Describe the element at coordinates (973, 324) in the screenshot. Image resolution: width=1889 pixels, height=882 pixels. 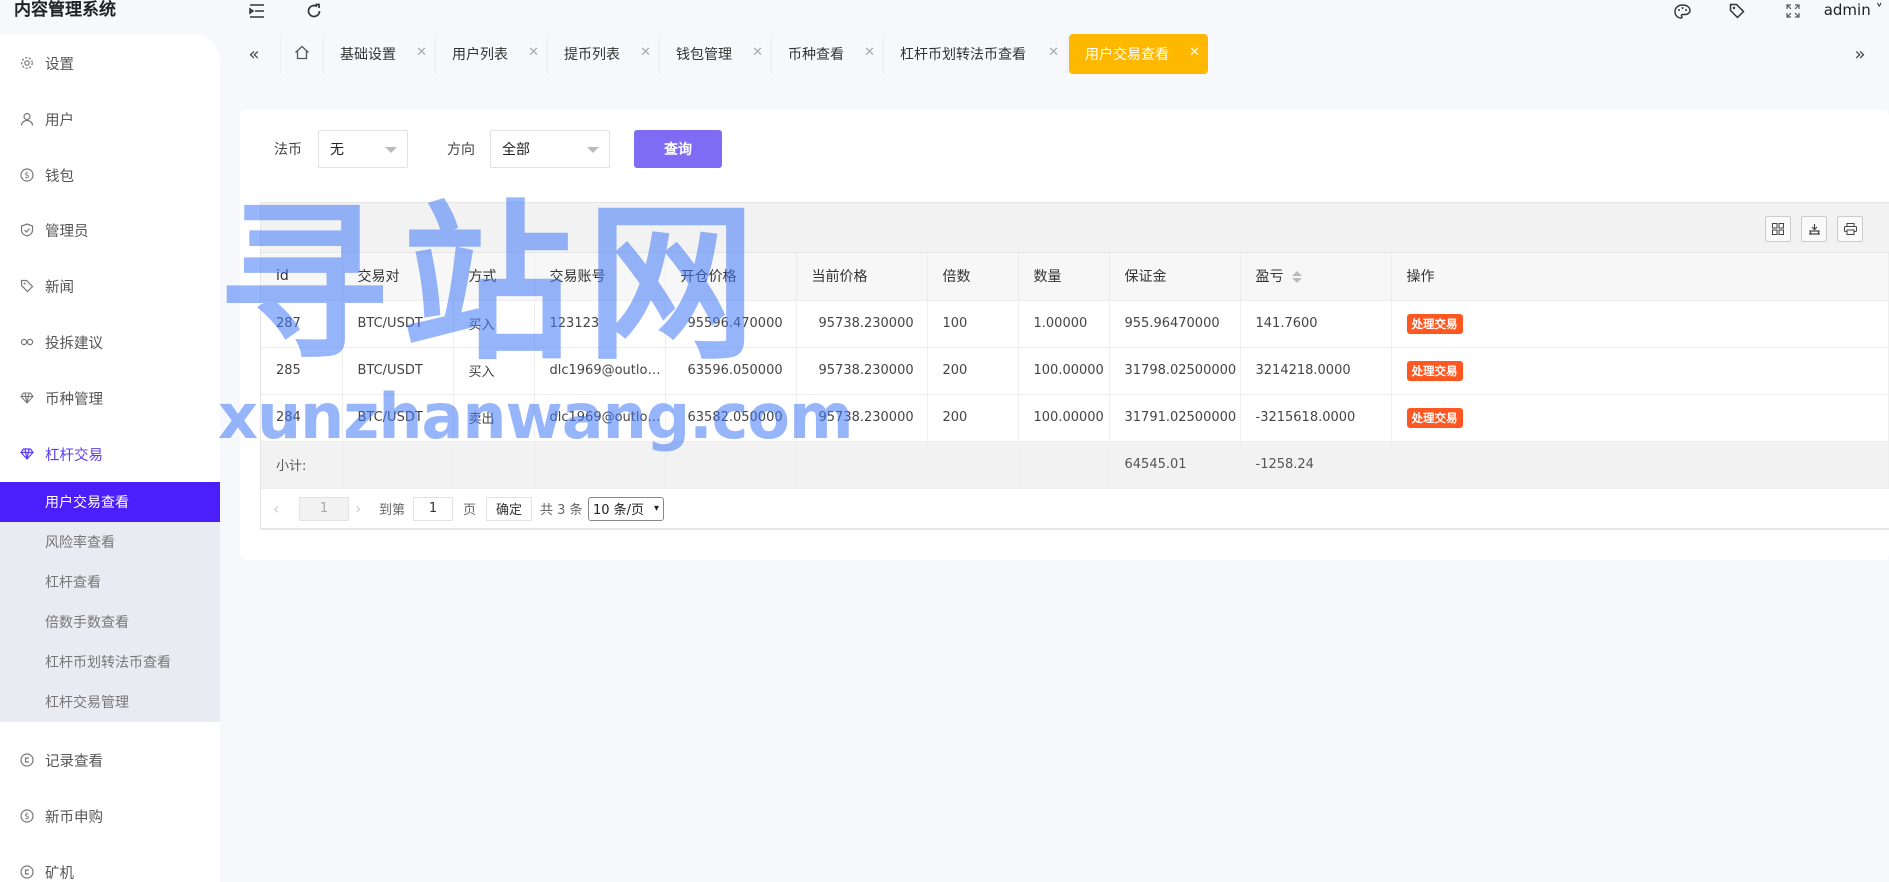
I see `cell-multiple: 100` at that location.